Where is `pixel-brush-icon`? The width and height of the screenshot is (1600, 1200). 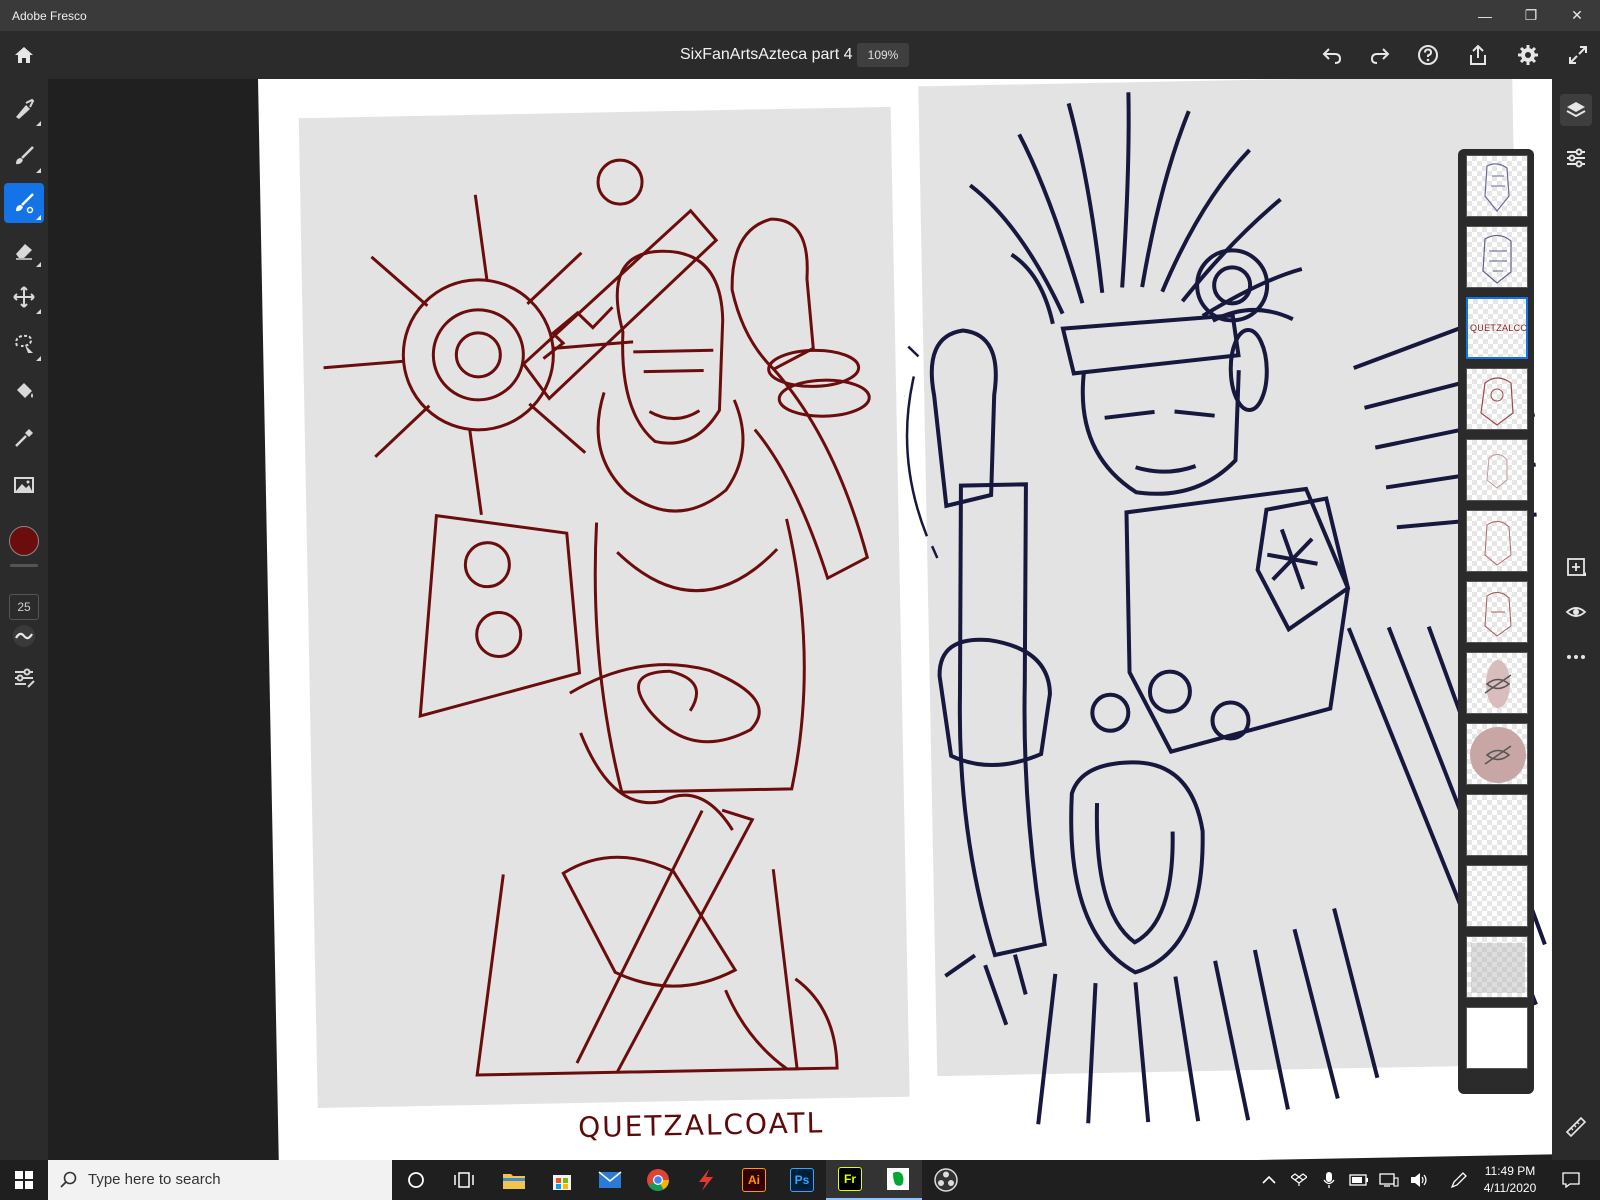
pixel-brush-icon is located at coordinates (25, 108).